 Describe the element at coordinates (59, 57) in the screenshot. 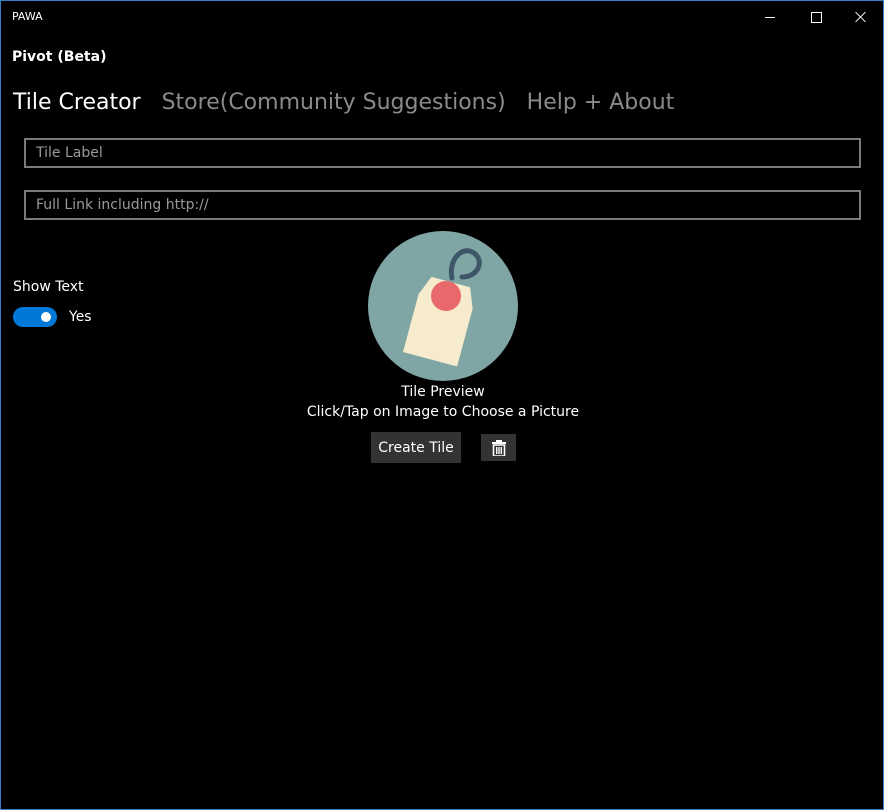

I see `pivot-title: Pivot (Beta)` at that location.